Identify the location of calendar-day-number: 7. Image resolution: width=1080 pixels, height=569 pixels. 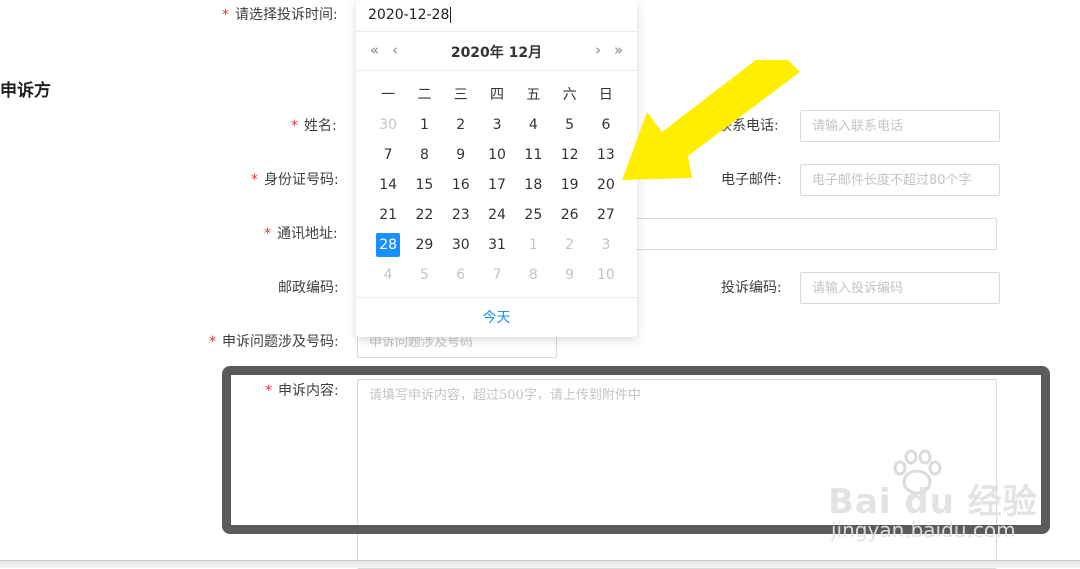
(388, 155).